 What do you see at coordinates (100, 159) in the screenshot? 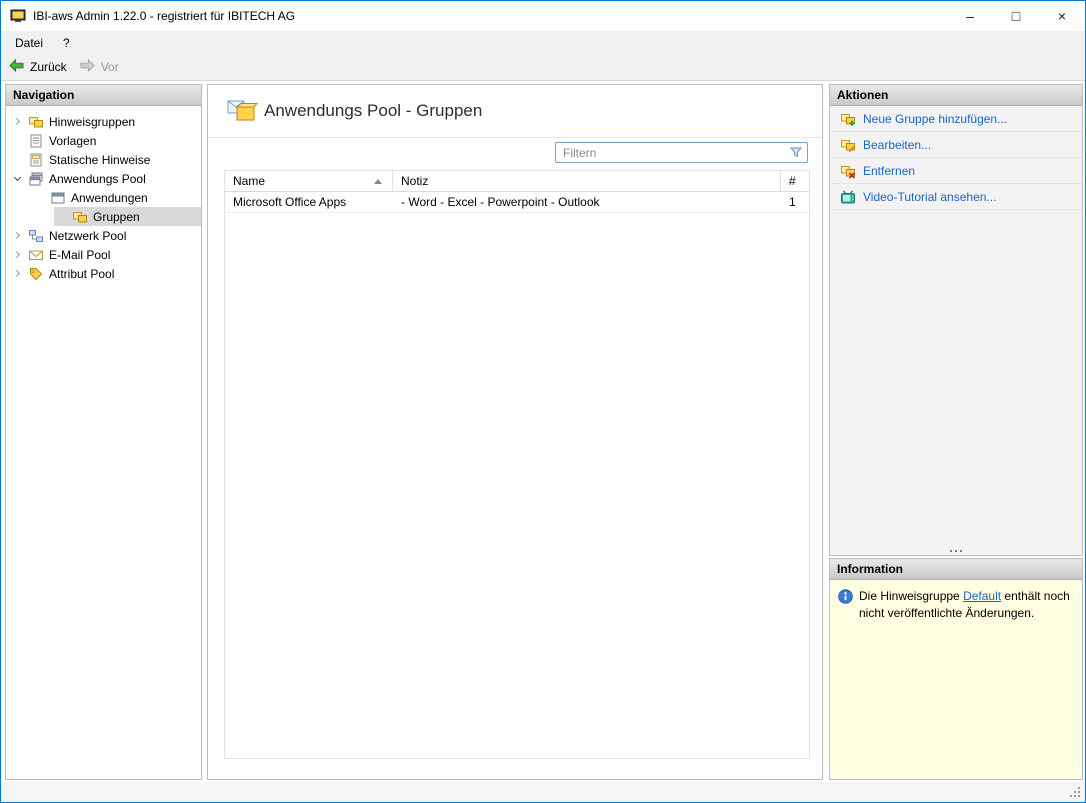
I see `nav-item-label: Statische Hinweise` at bounding box center [100, 159].